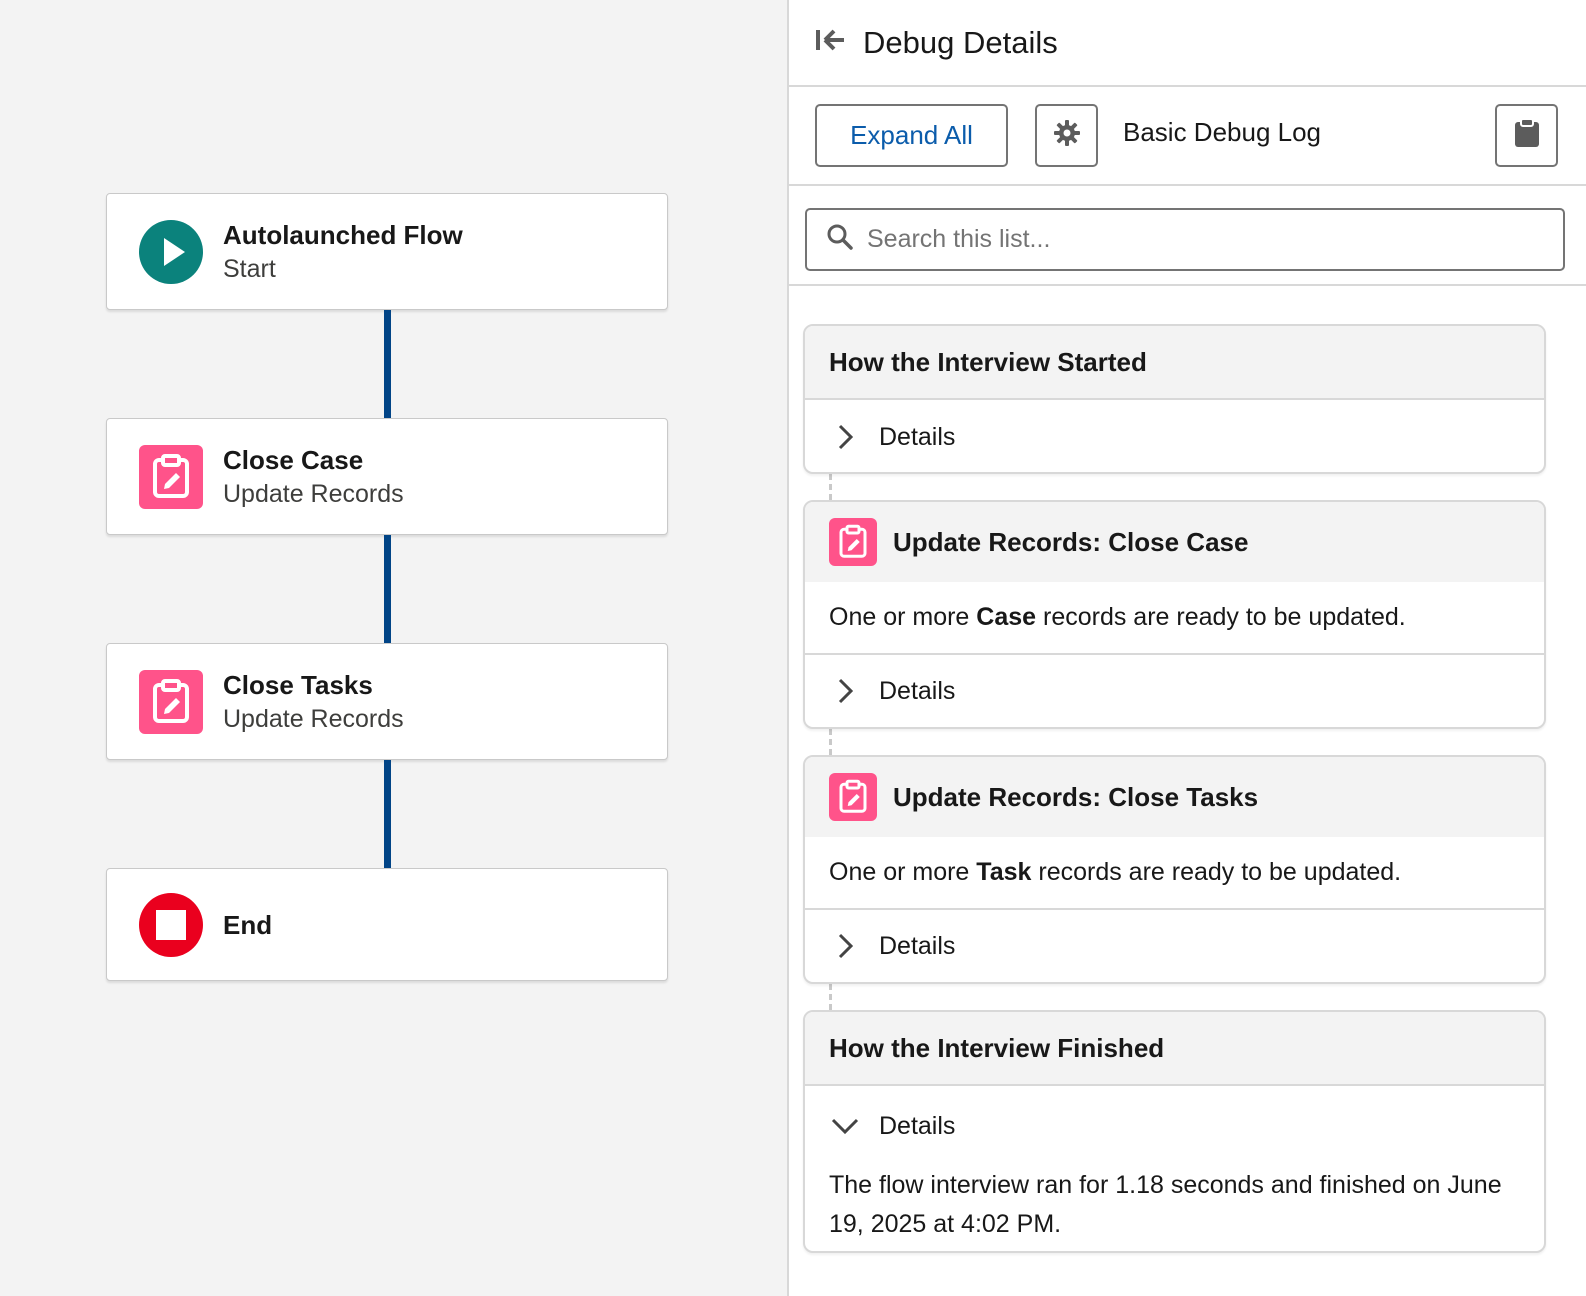 This screenshot has width=1586, height=1296. Describe the element at coordinates (1006, 617) in the screenshot. I see `object-name: Case` at that location.